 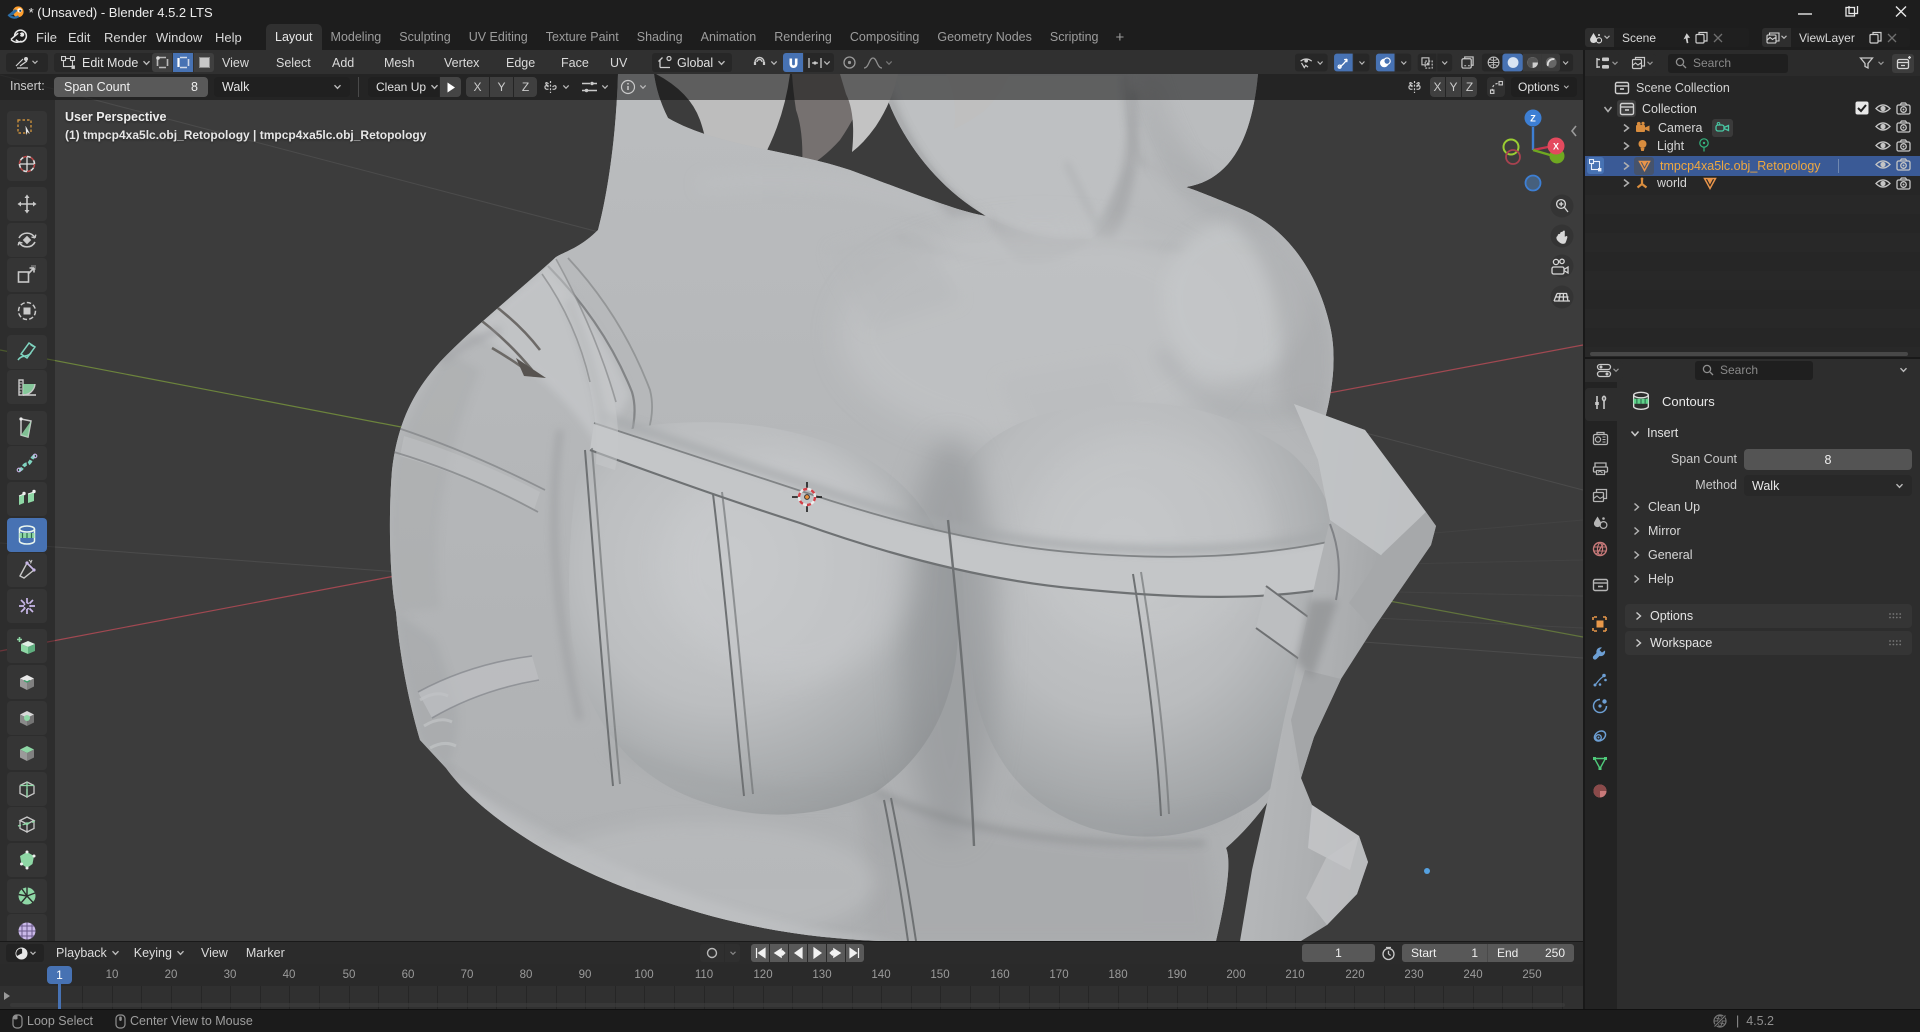 What do you see at coordinates (1556, 147) in the screenshot?
I see `svg-text: X` at bounding box center [1556, 147].